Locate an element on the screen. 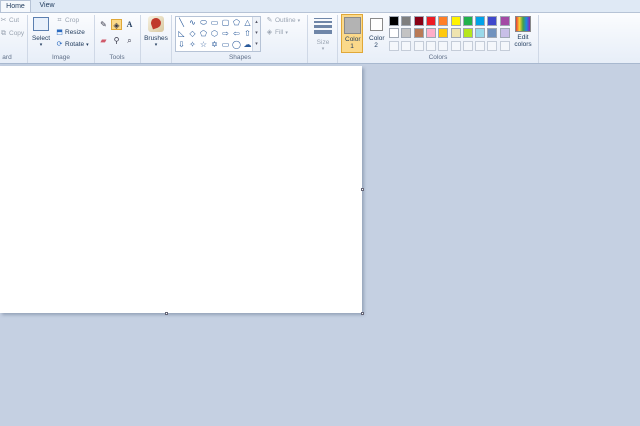 The width and height of the screenshot is (640, 426). curve-shape-icon: ∿ is located at coordinates (192, 22).